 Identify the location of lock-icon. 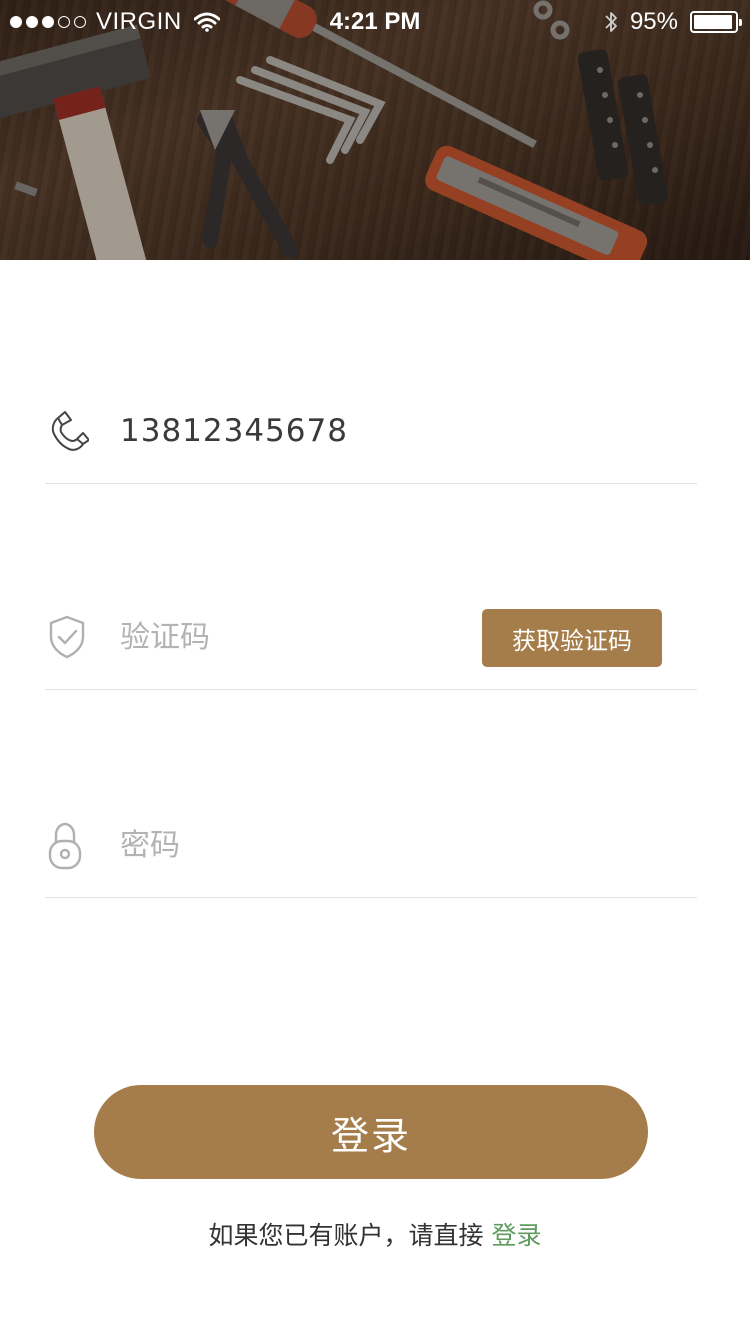
(65, 846).